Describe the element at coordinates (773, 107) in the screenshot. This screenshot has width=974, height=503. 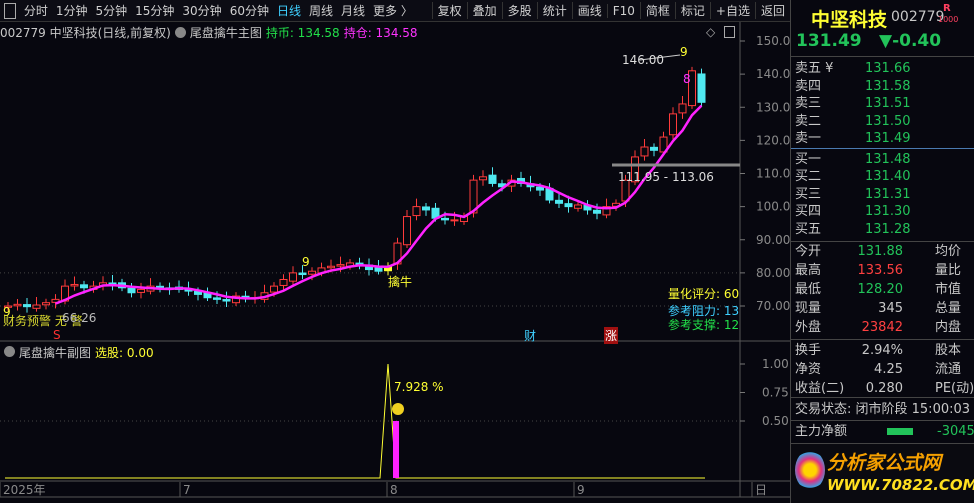
I see `price-tick: 130.00` at that location.